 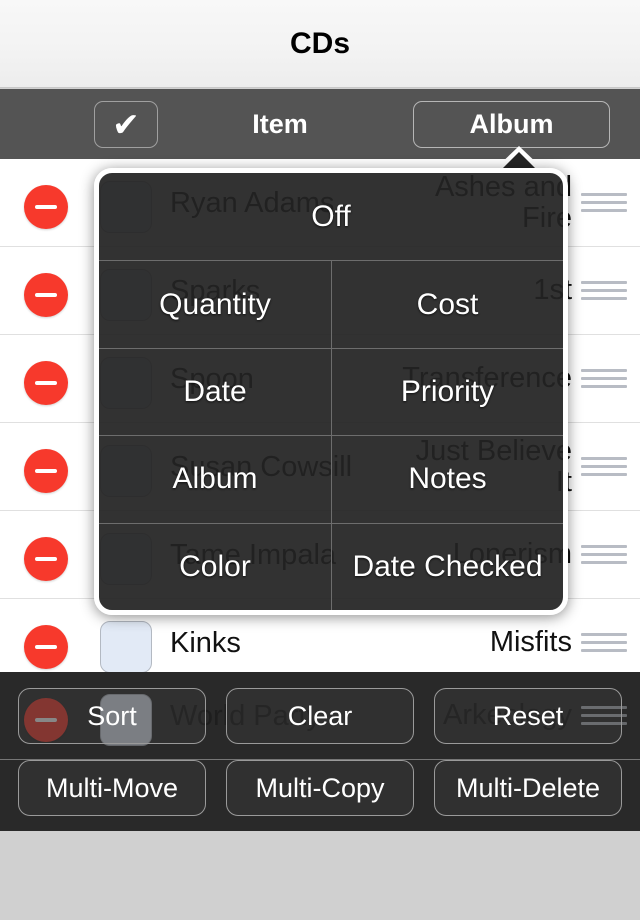 What do you see at coordinates (528, 788) in the screenshot?
I see `multi-delete-button: Multi-Delete` at bounding box center [528, 788].